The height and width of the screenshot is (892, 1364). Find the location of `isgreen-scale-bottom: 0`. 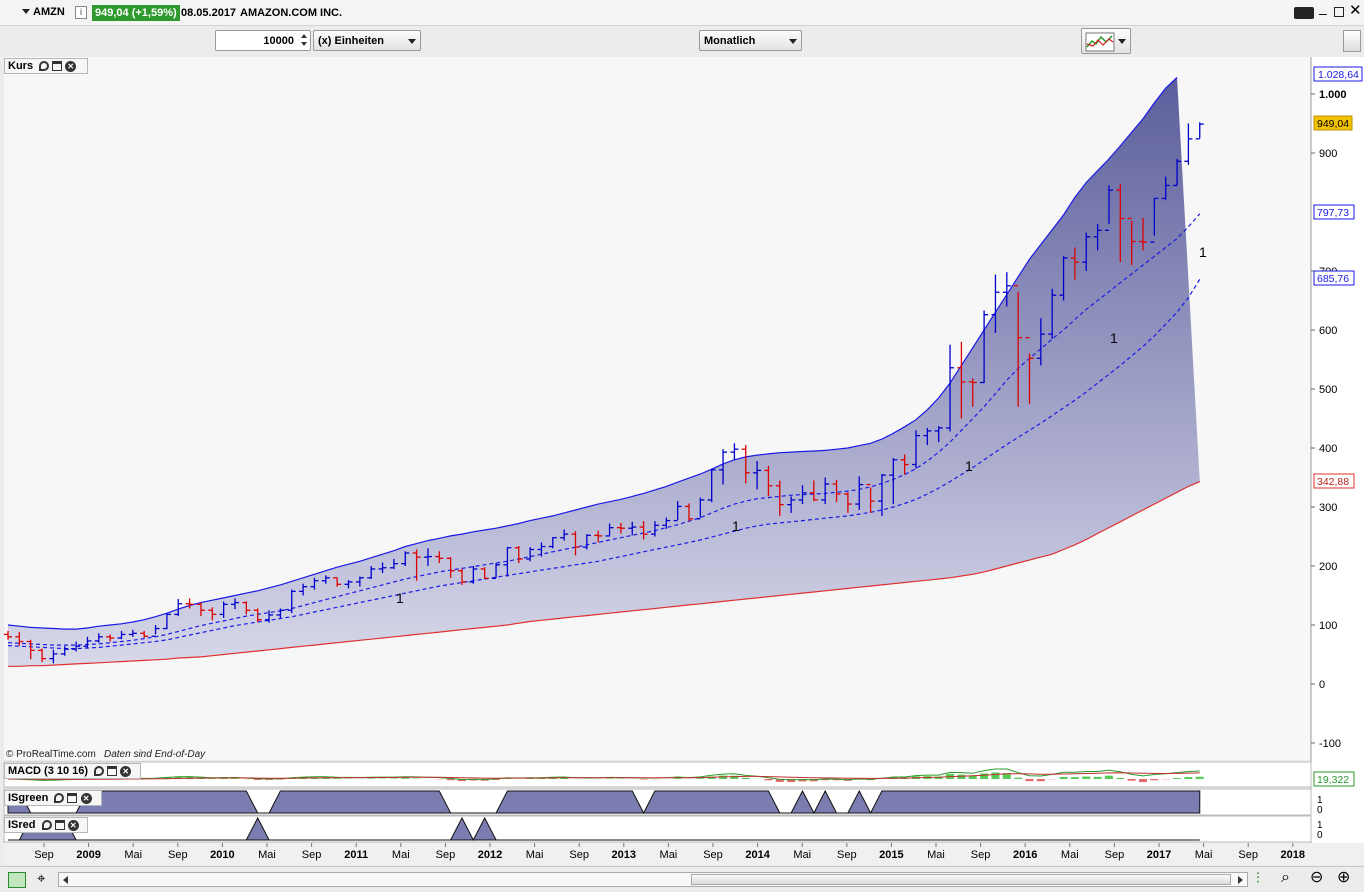

isgreen-scale-bottom: 0 is located at coordinates (1320, 810).